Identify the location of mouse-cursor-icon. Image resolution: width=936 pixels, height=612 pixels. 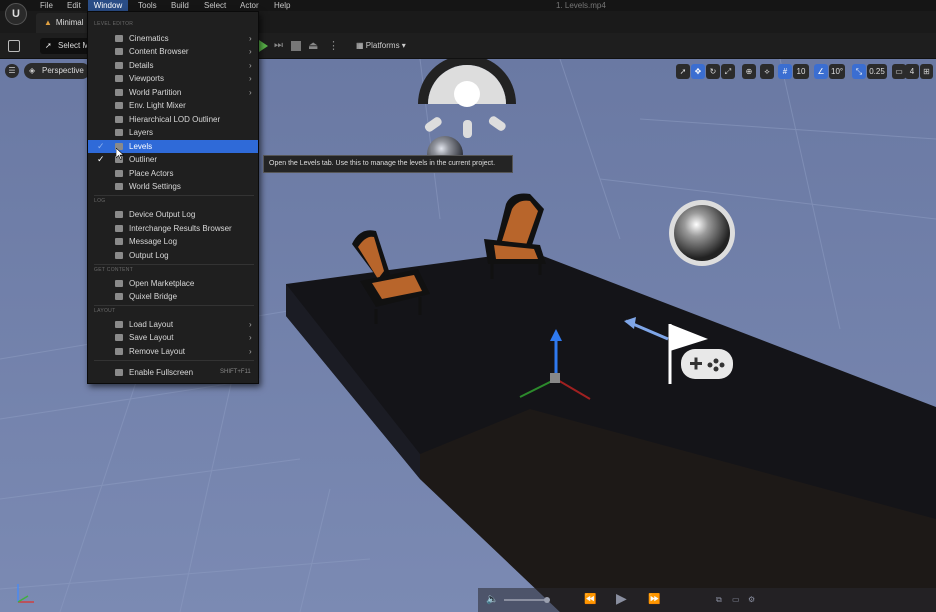
(120, 154).